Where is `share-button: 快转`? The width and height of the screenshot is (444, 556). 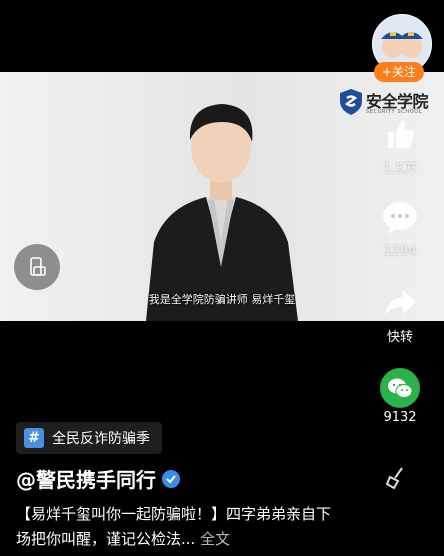
share-button: 快转 is located at coordinates (400, 315).